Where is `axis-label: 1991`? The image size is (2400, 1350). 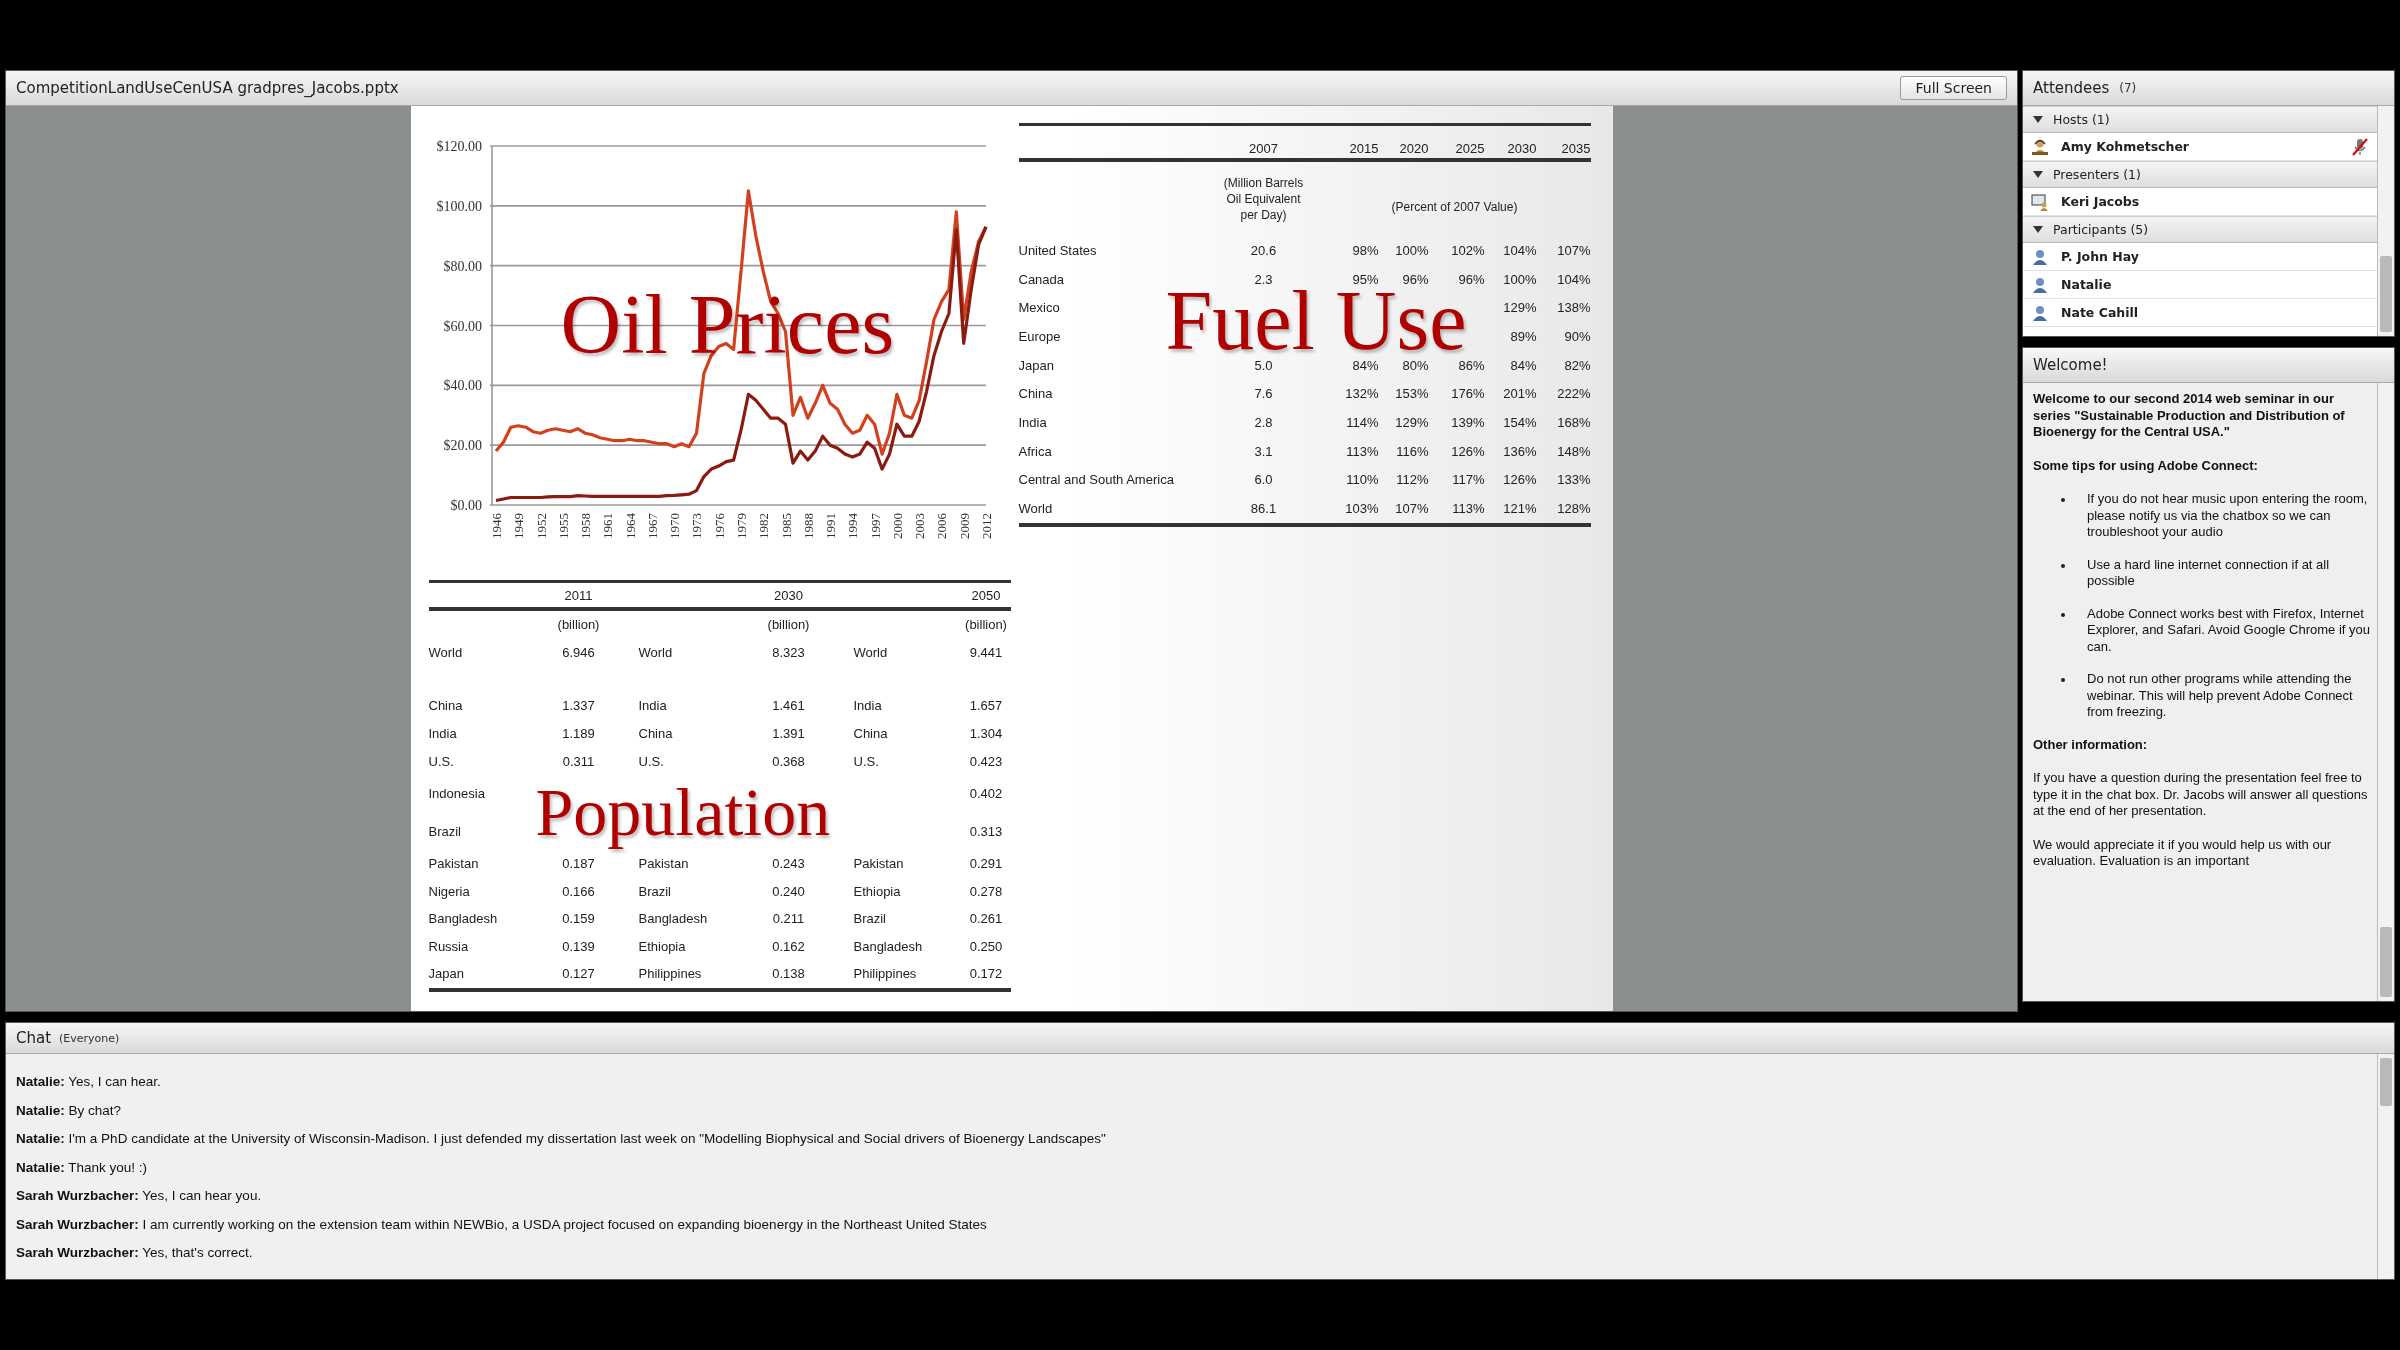 axis-label: 1991 is located at coordinates (830, 526).